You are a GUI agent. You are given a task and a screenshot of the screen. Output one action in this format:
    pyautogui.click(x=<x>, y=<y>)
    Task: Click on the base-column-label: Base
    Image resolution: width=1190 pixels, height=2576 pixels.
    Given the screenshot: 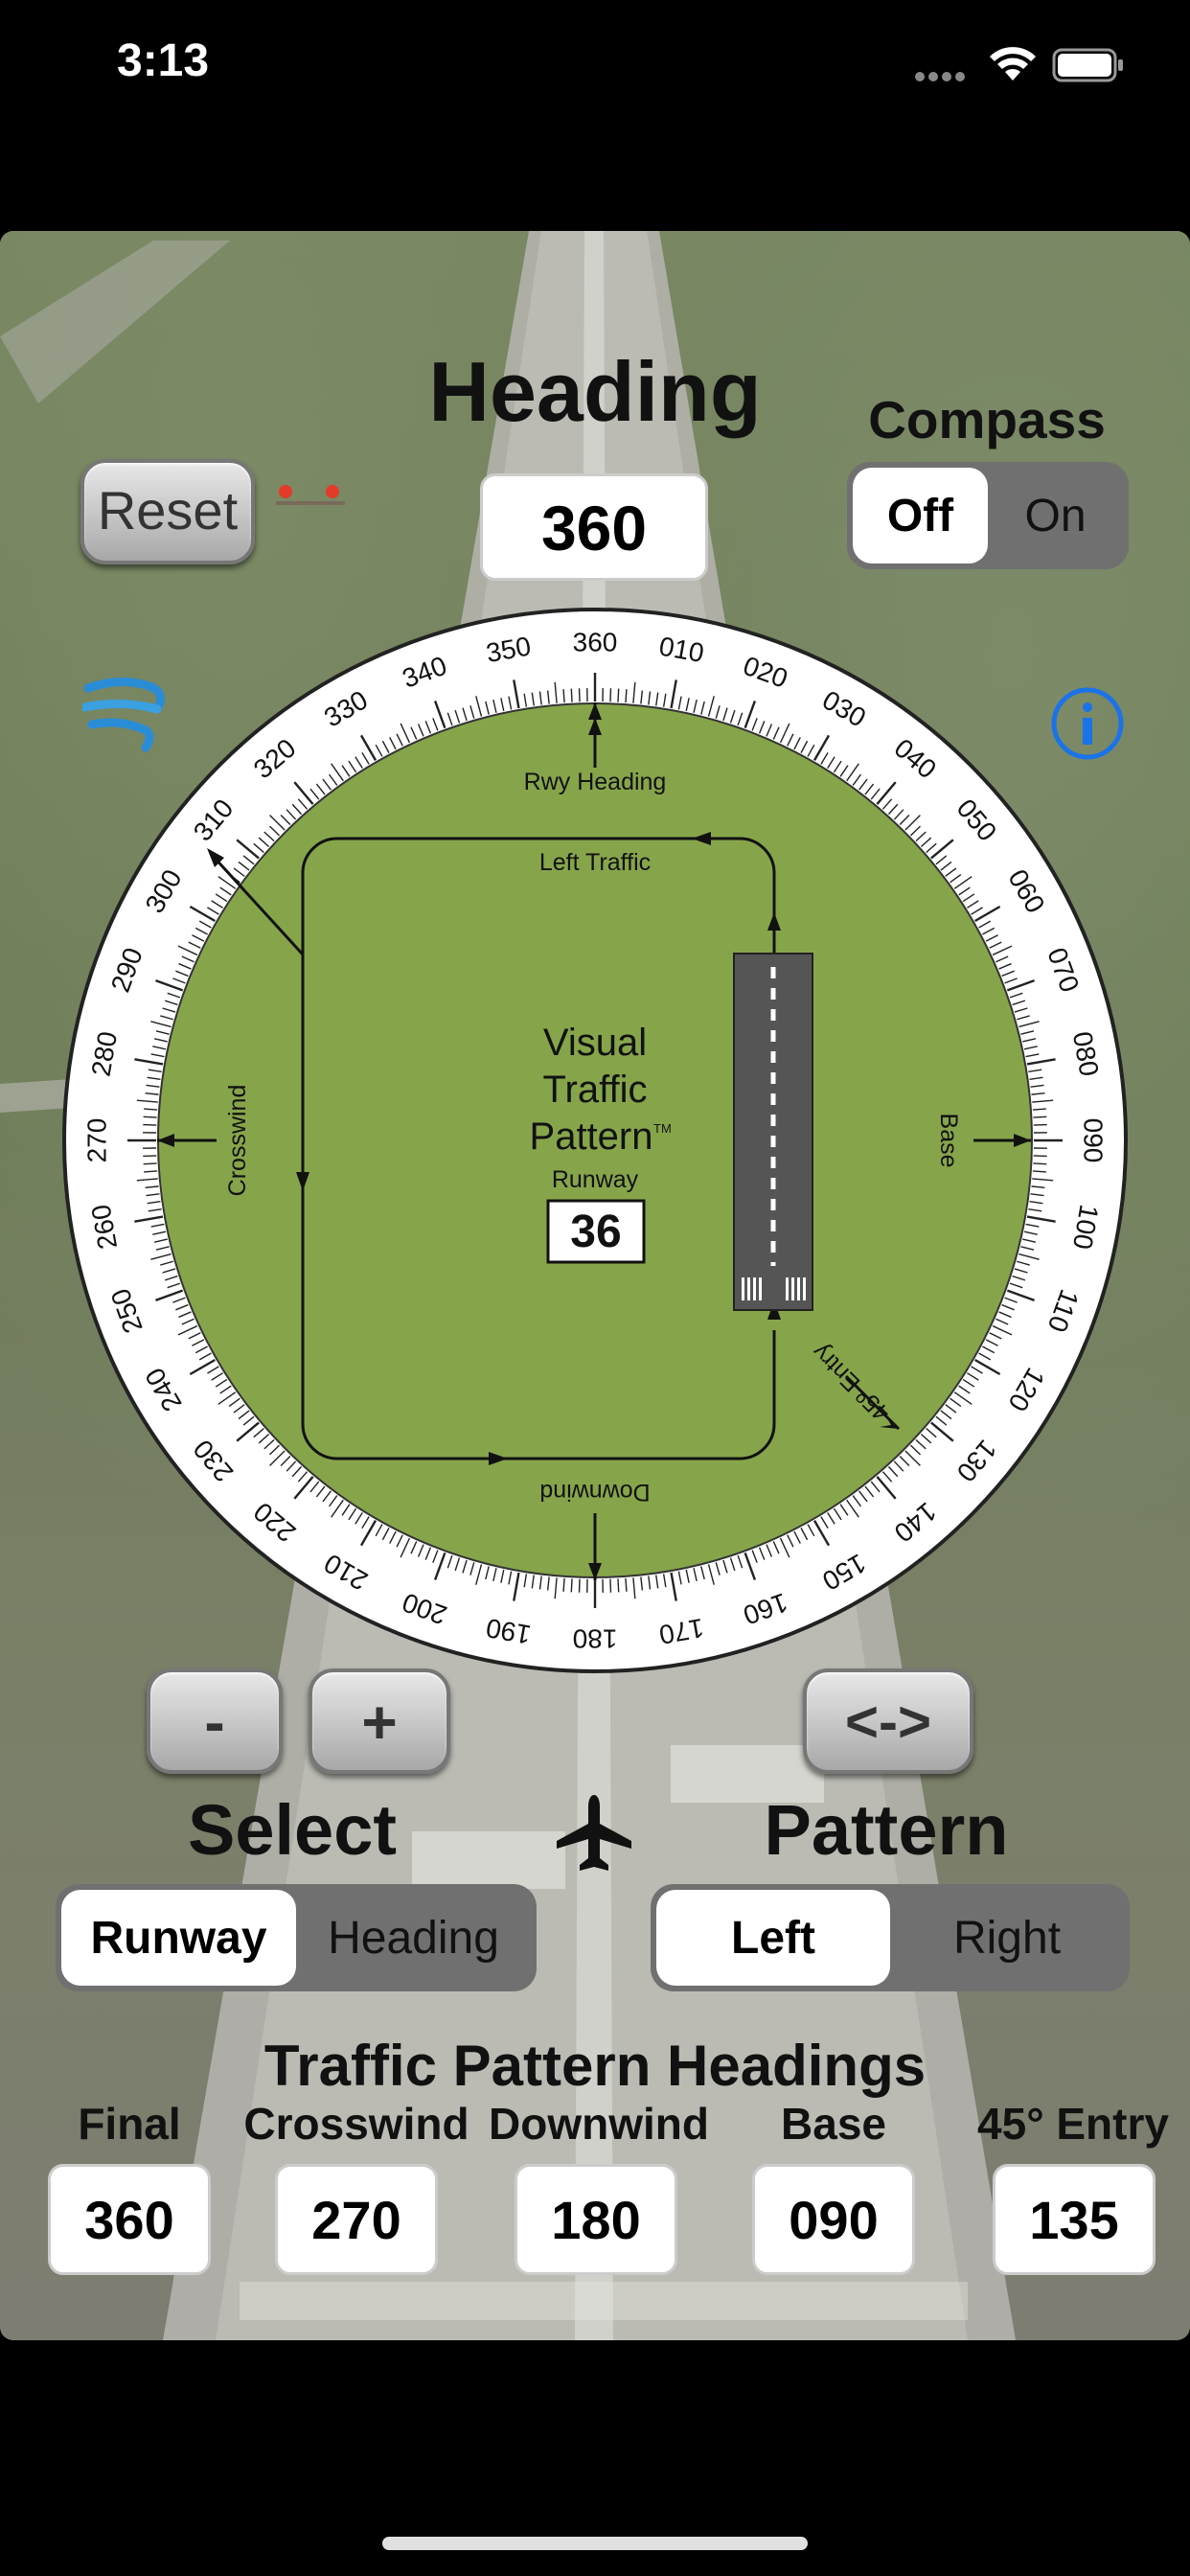 What is the action you would take?
    pyautogui.click(x=834, y=2124)
    